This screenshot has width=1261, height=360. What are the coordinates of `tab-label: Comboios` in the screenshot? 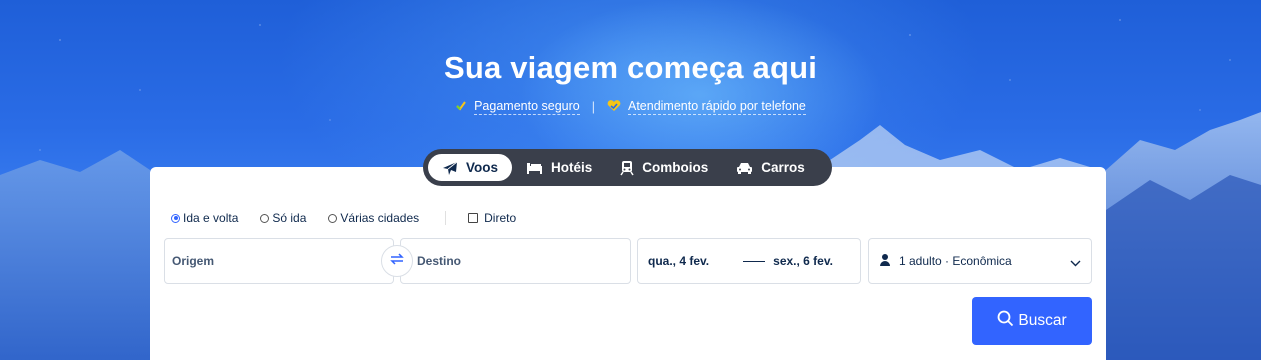 It's located at (675, 167).